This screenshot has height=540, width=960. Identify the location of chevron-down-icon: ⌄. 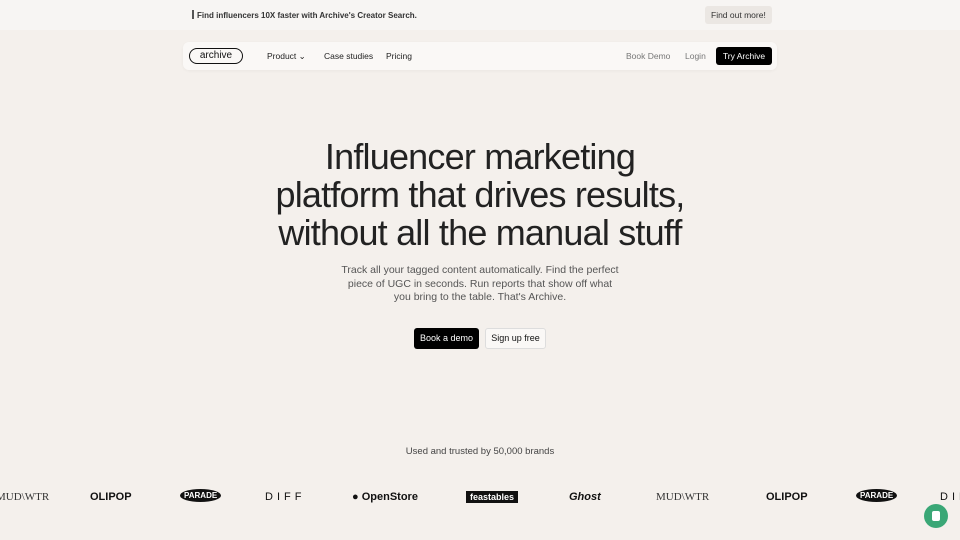
(302, 56).